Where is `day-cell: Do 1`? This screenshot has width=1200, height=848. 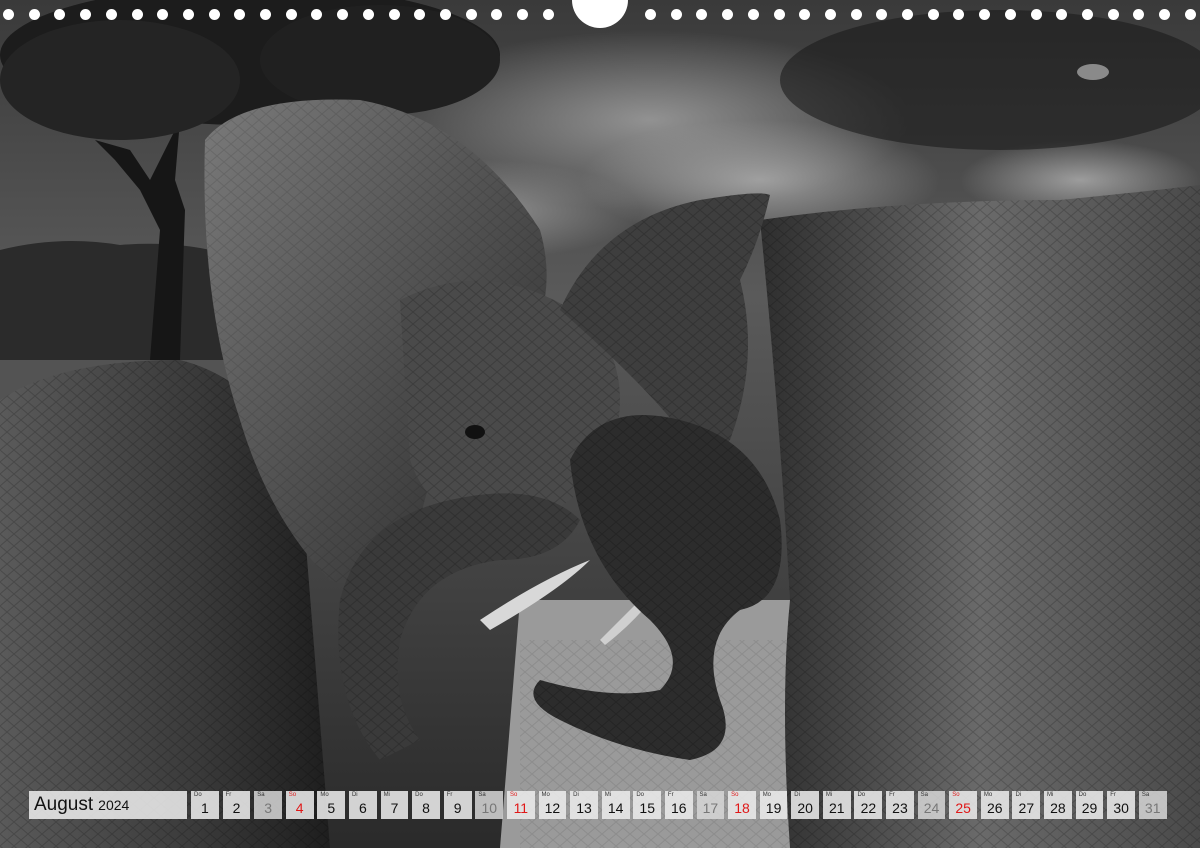 day-cell: Do 1 is located at coordinates (205, 805).